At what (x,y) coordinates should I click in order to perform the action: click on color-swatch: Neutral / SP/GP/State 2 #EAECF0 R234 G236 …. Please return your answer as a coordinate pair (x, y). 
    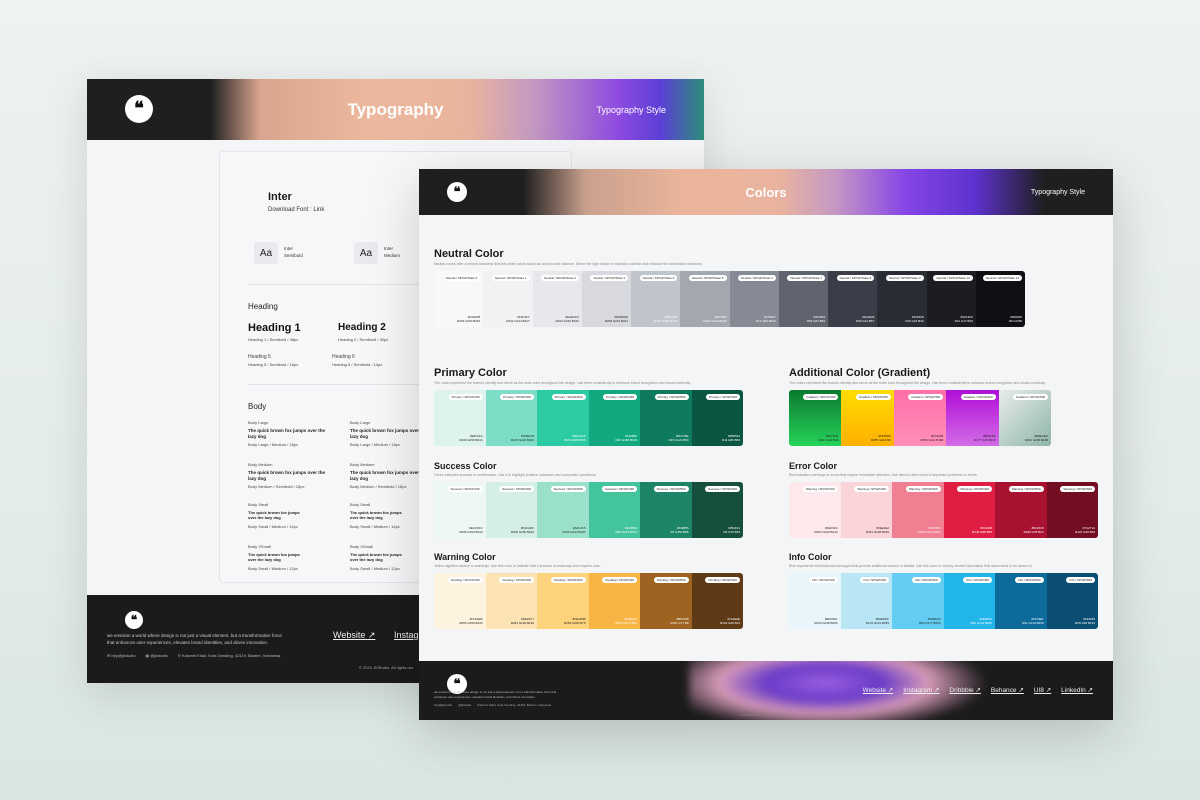
    Looking at the image, I should click on (557, 299).